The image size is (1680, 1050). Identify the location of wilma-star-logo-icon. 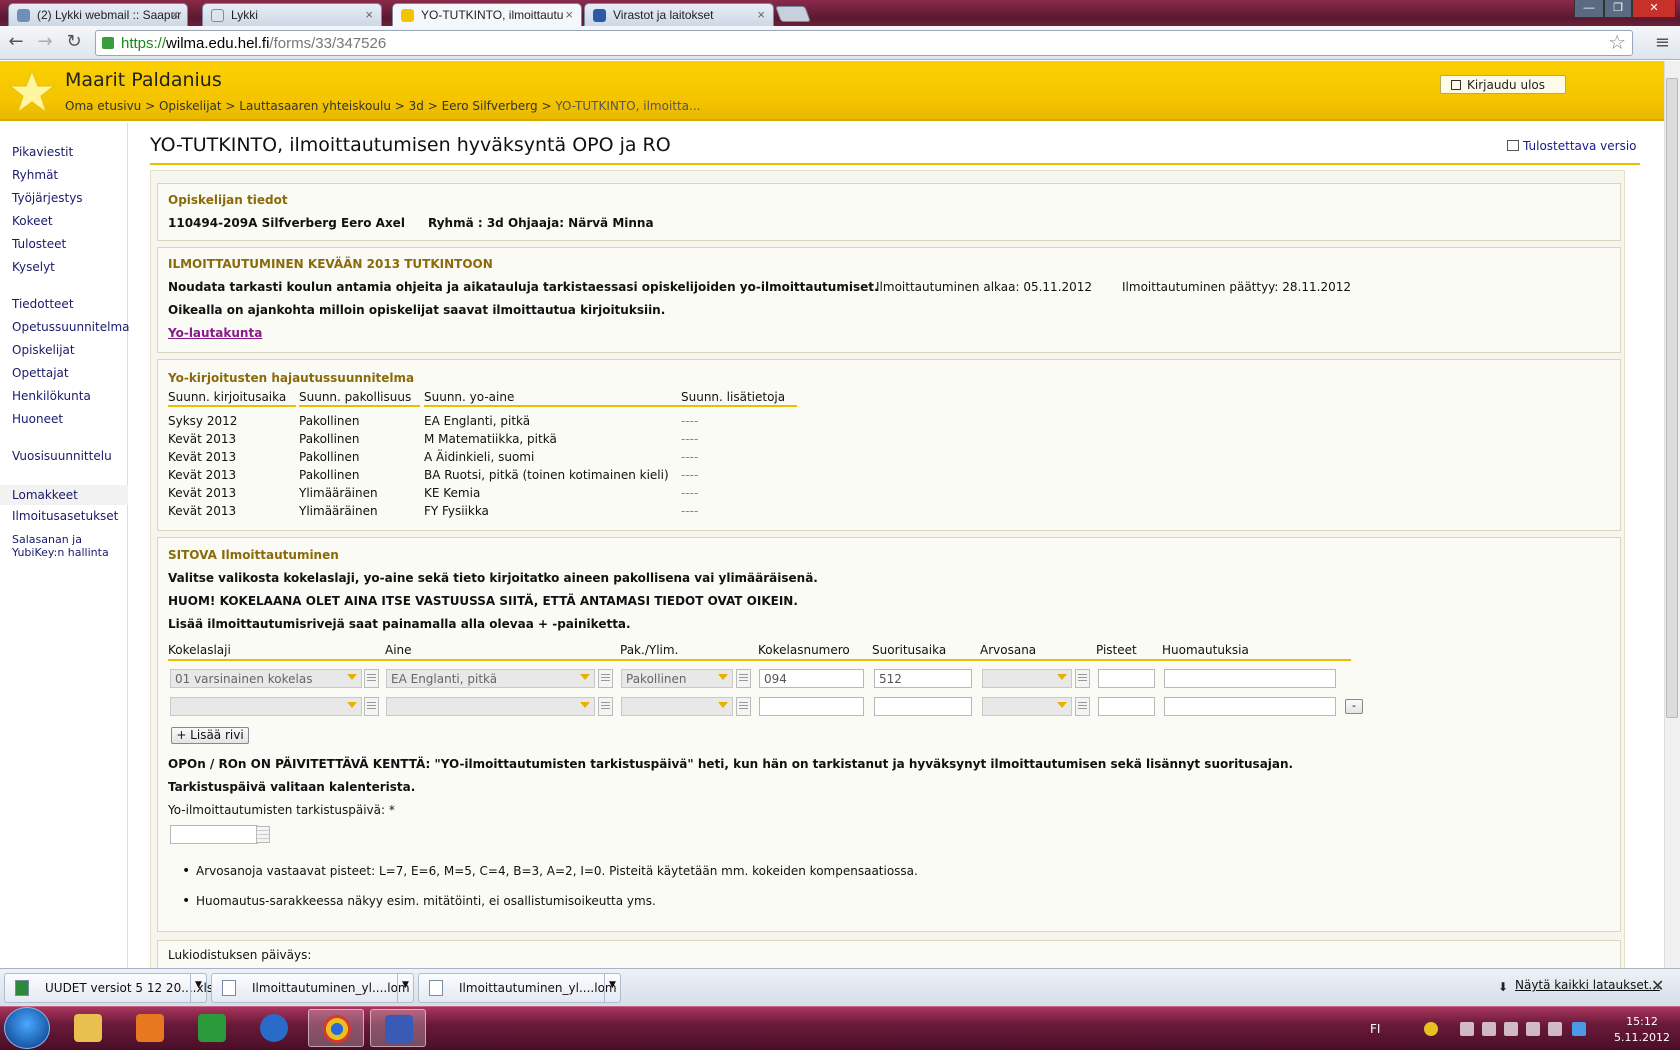
(32, 91).